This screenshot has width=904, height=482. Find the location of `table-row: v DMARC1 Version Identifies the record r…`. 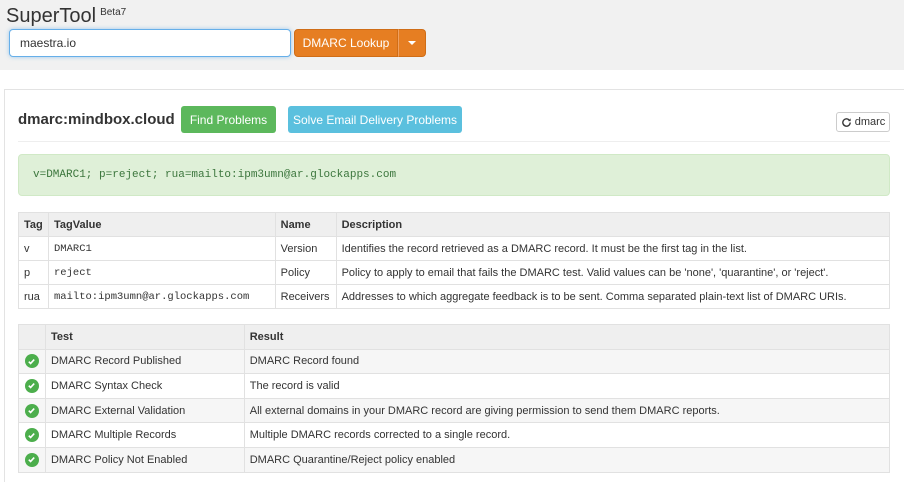

table-row: v DMARC1 Version Identifies the record r… is located at coordinates (454, 248).